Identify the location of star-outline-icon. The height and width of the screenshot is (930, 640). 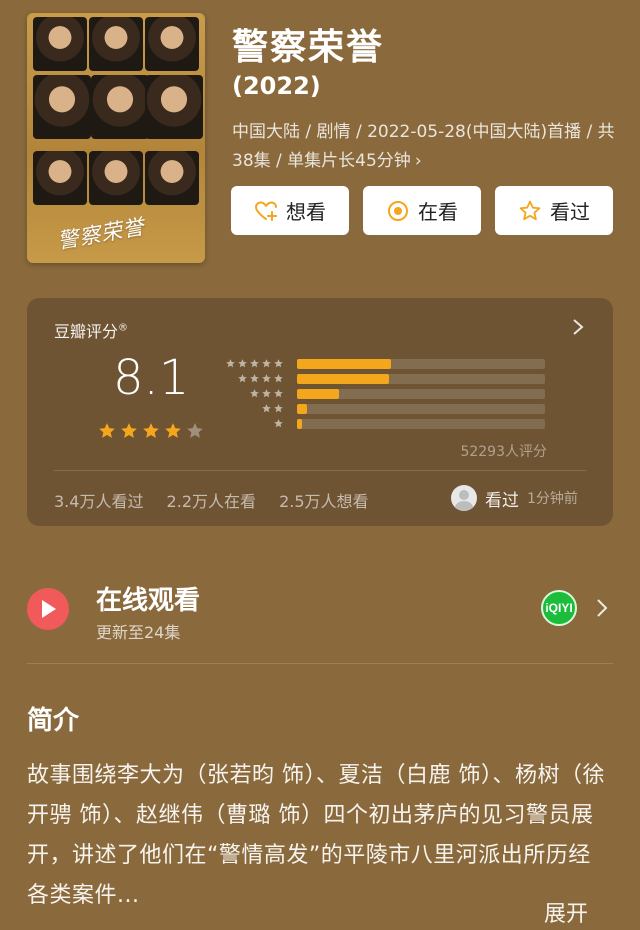
(530, 210).